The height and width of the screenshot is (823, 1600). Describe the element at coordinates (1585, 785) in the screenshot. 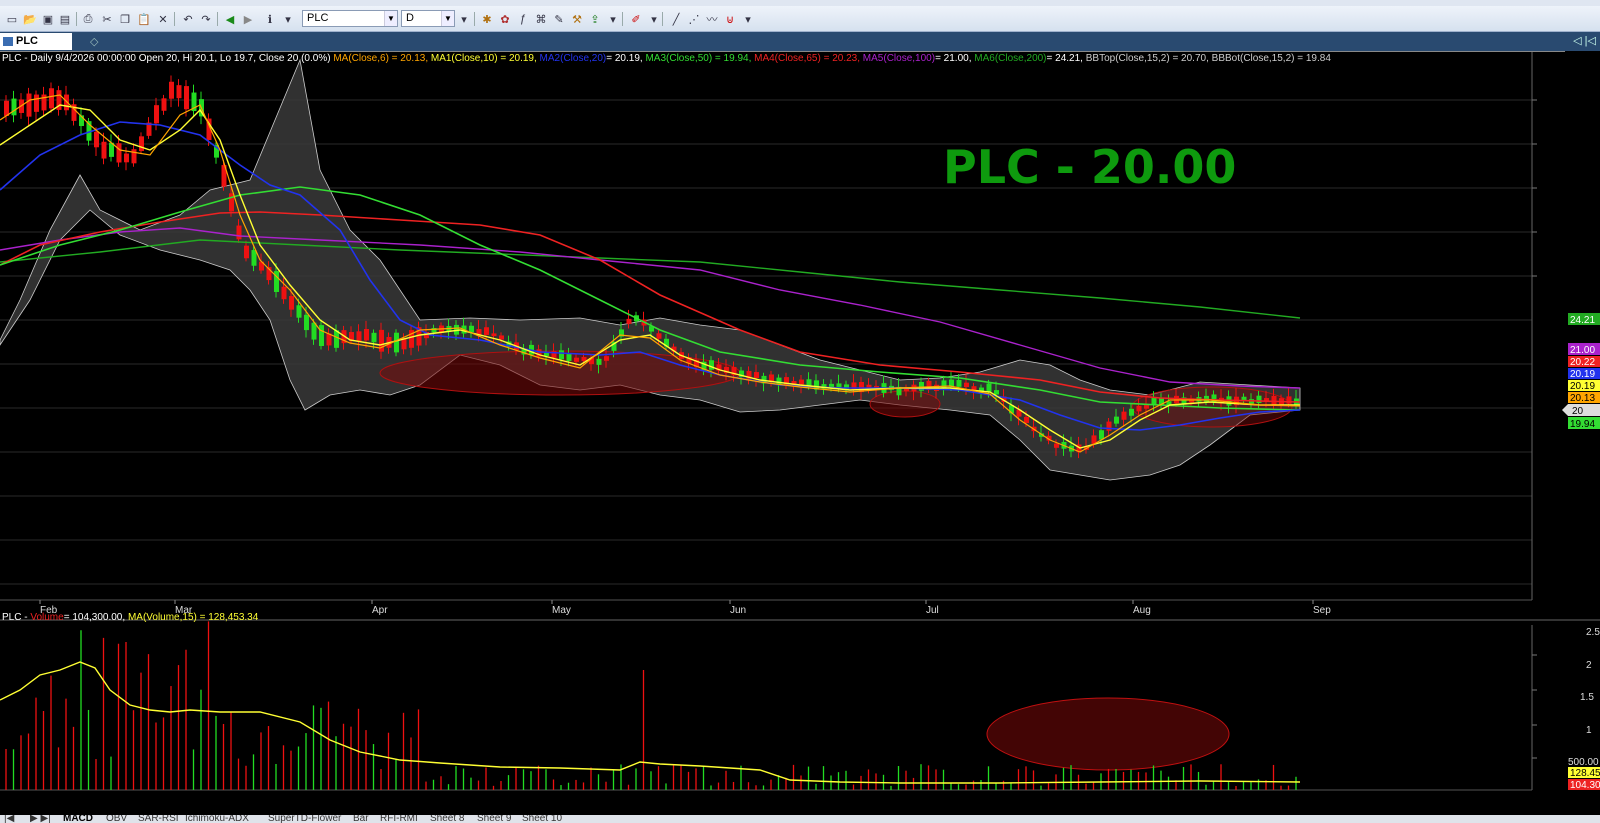

I see `vol-tag: 104.30` at that location.